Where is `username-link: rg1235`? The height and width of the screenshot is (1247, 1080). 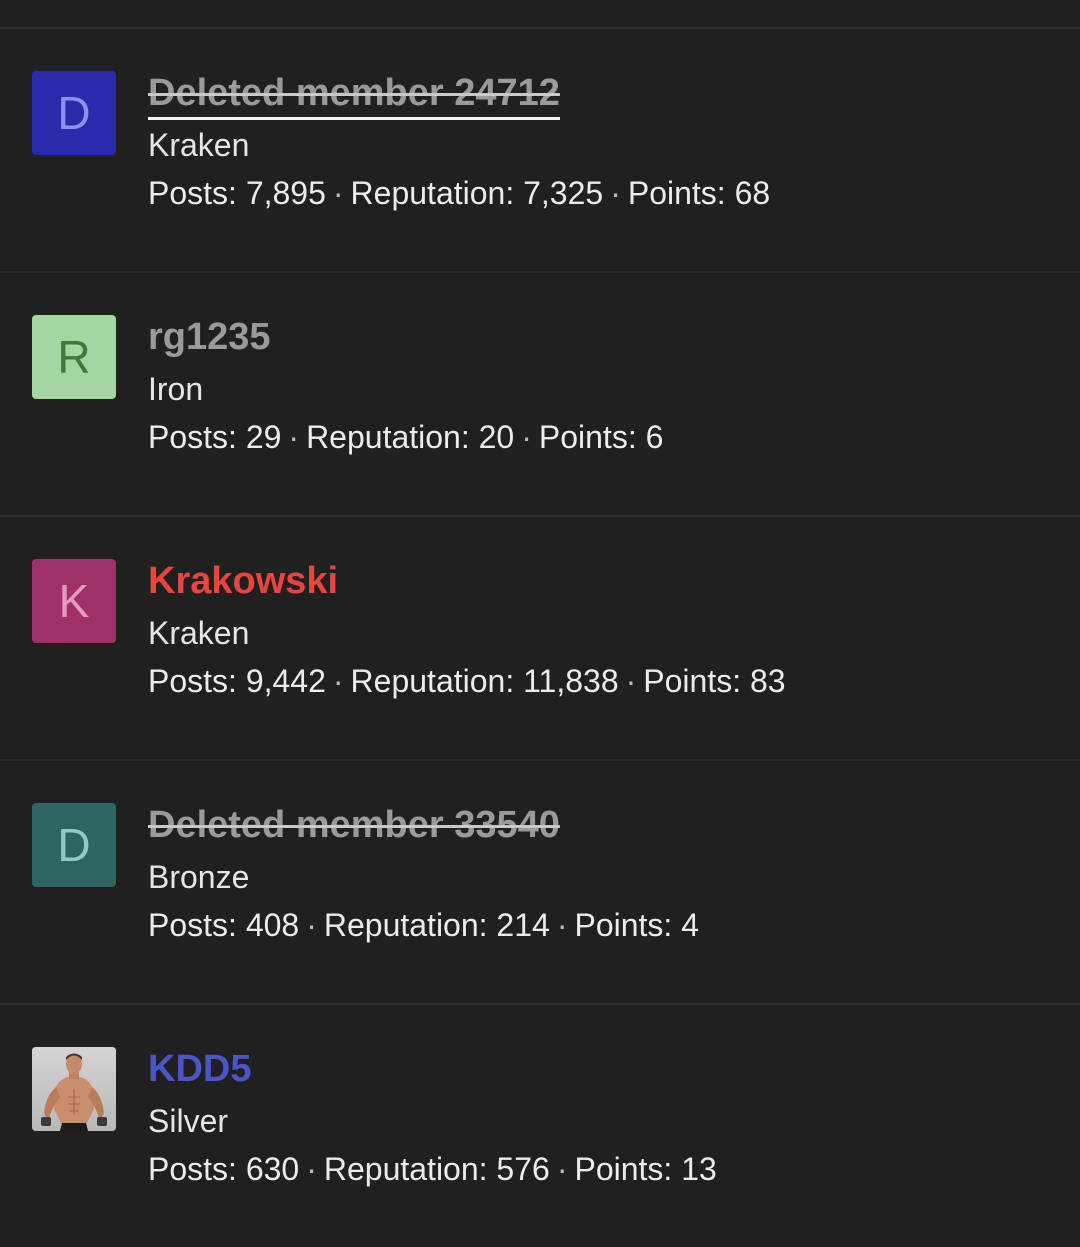
username-link: rg1235 is located at coordinates (209, 337).